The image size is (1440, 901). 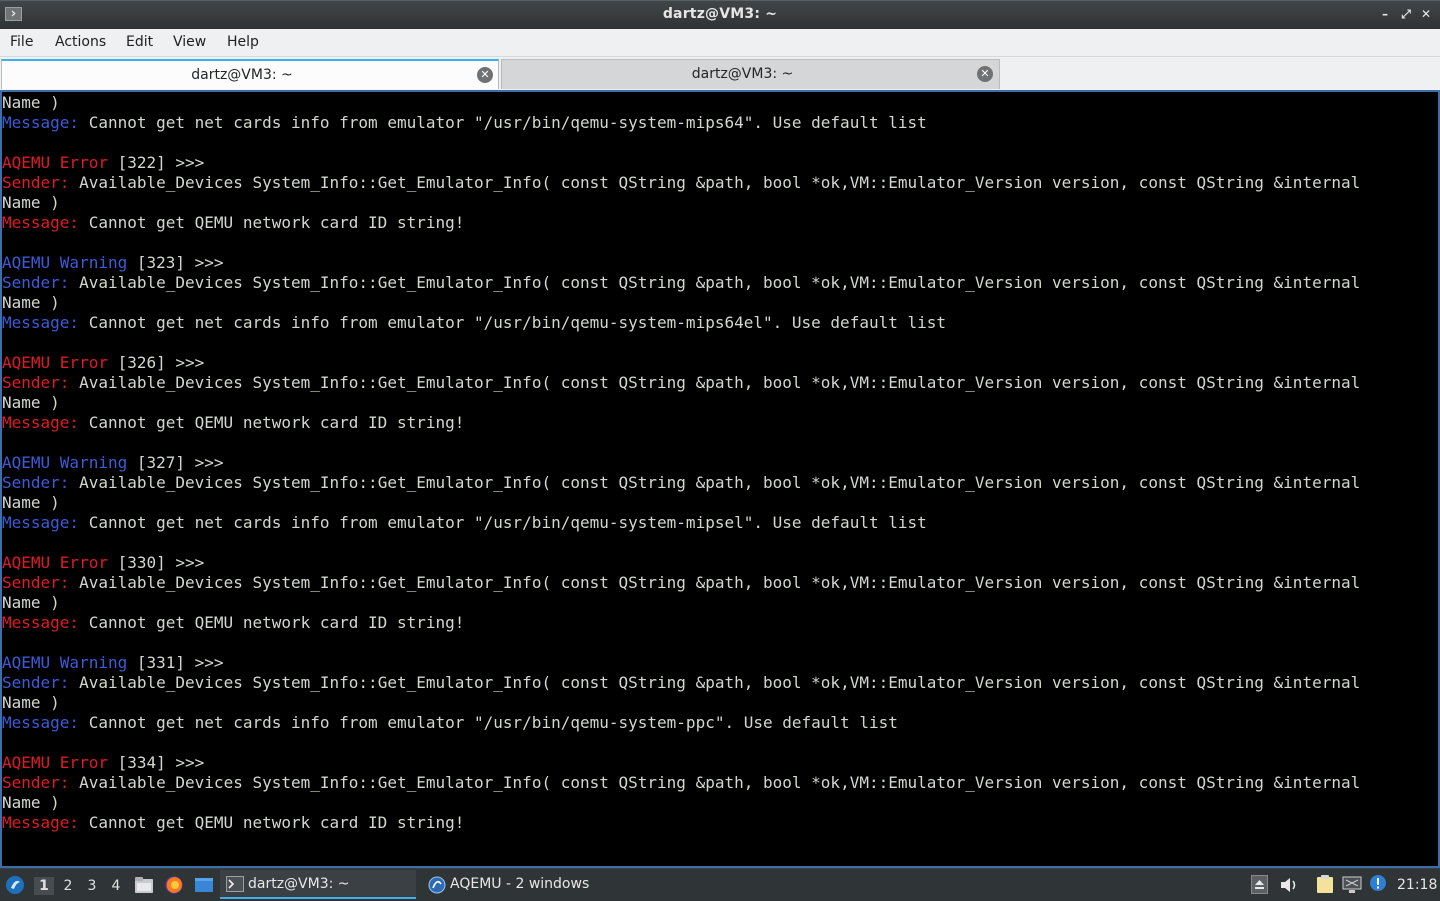 I want to click on task-label: AQEMU - 2 windows, so click(x=520, y=884).